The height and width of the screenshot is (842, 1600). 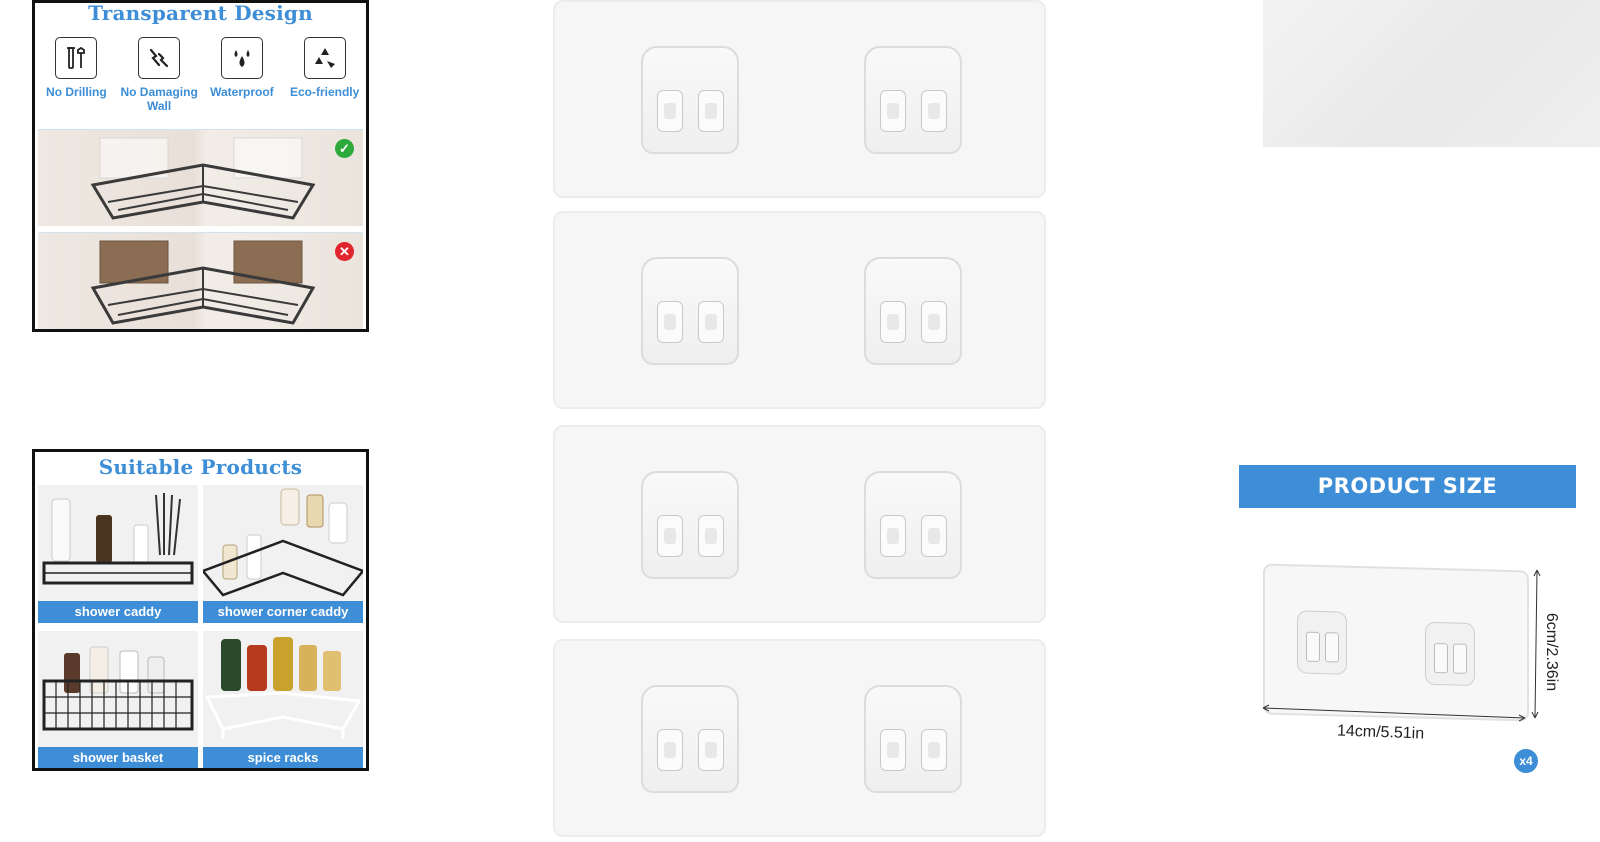 I want to click on product-tile-shower-corner-caddy: shower corner caddy, so click(x=283, y=554).